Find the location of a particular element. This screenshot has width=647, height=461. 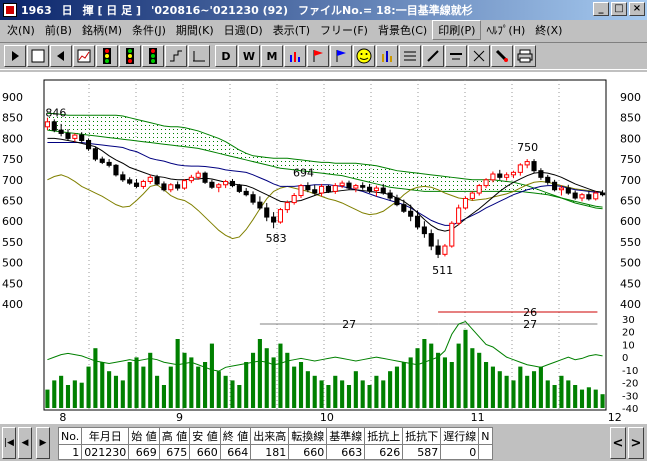

price-tick-left: 450 is located at coordinates (12, 283).